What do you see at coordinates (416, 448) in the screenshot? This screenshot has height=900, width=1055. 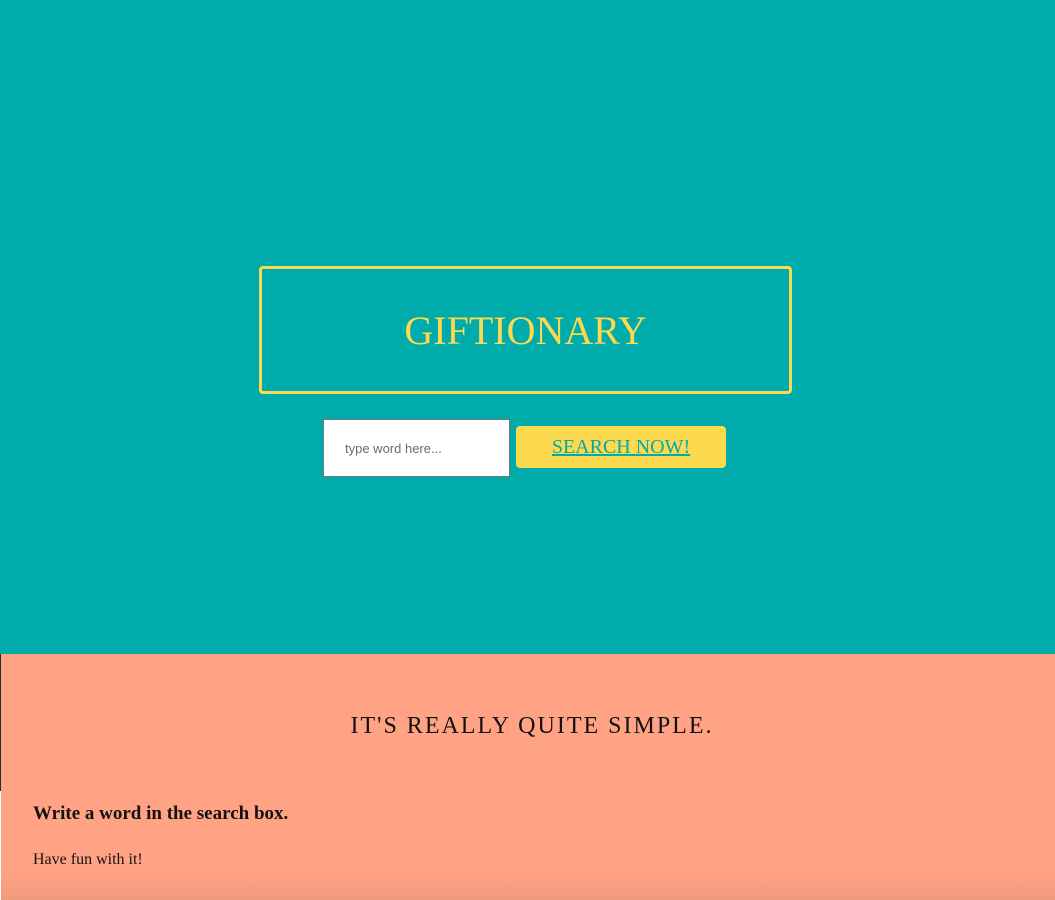 I see `search-input` at bounding box center [416, 448].